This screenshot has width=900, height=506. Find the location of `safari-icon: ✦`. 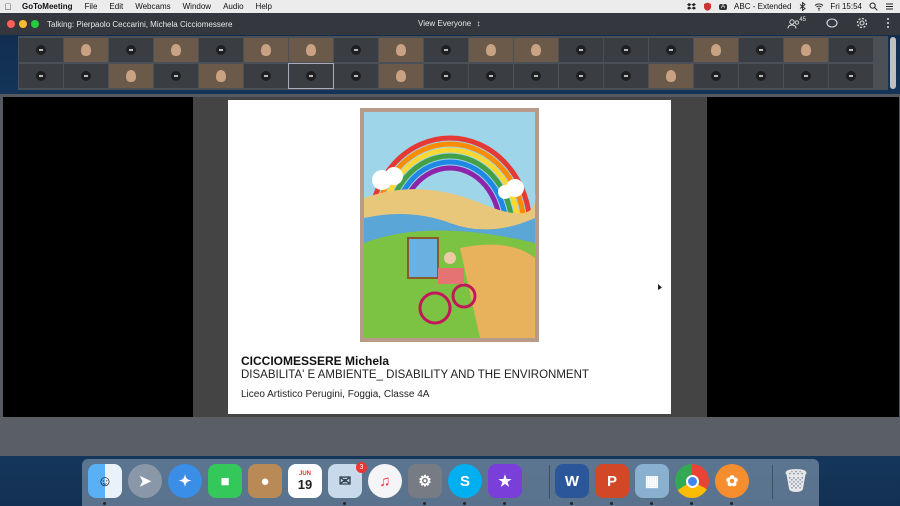

safari-icon: ✦ is located at coordinates (185, 481).